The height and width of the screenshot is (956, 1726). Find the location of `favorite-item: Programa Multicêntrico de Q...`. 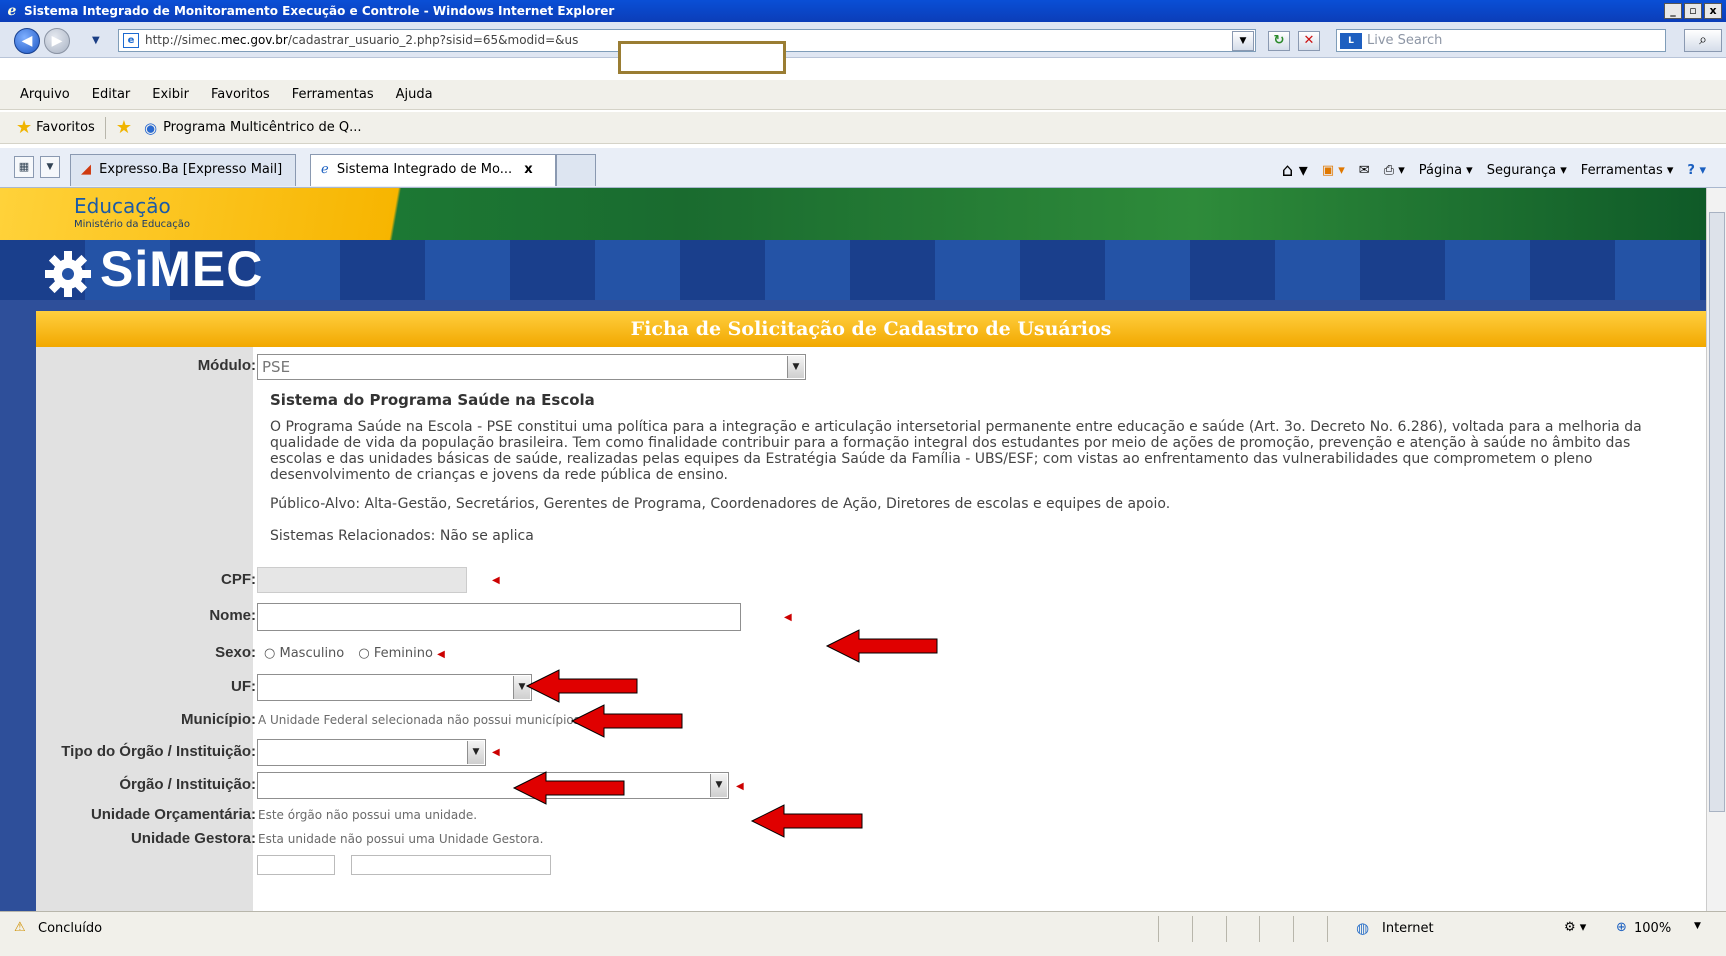

favorite-item: Programa Multicêntrico de Q... is located at coordinates (262, 127).